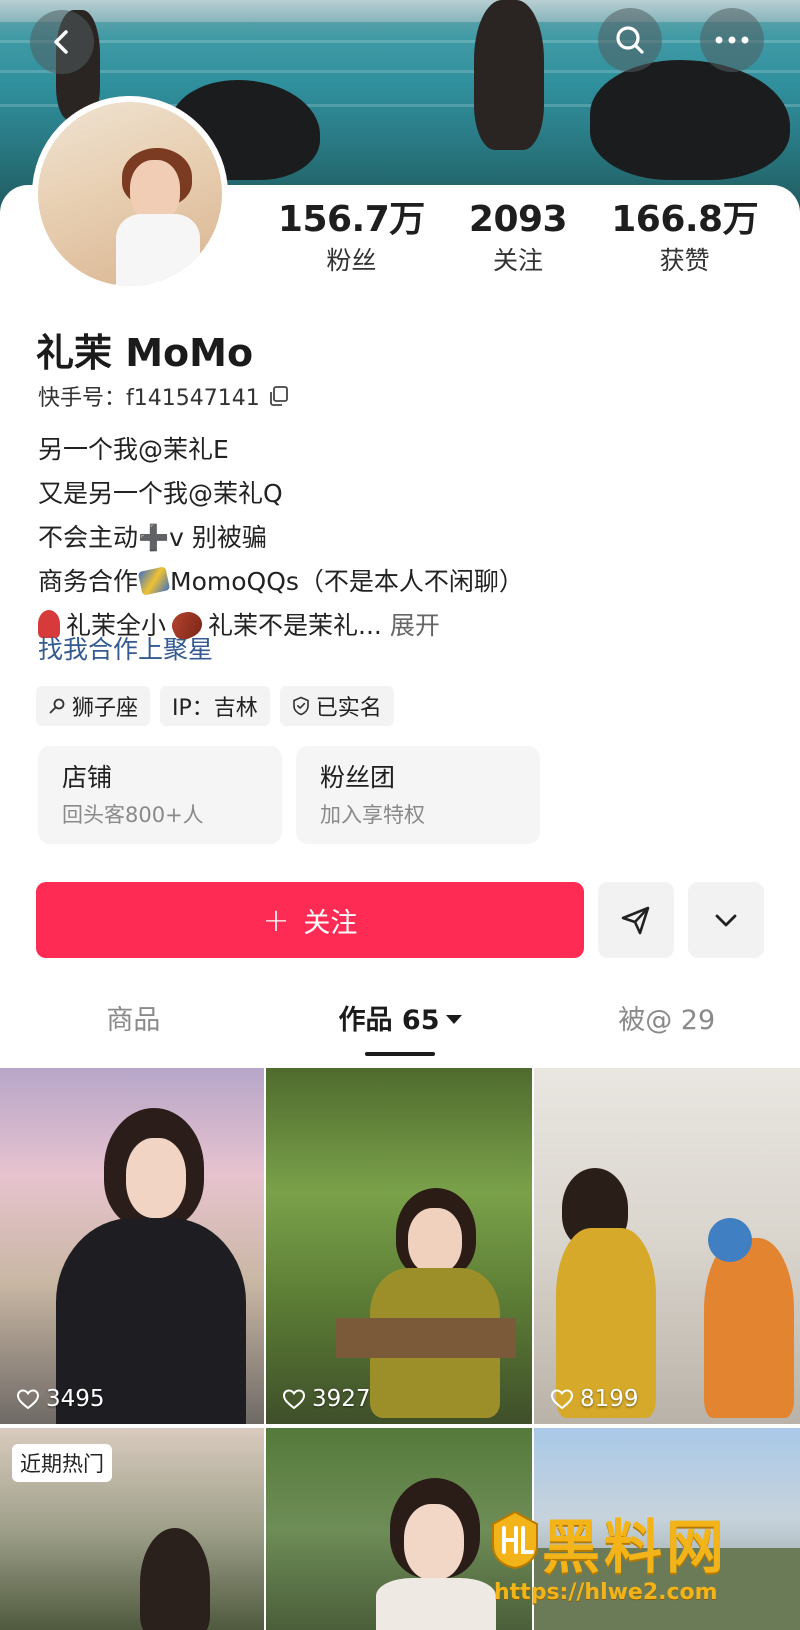 The height and width of the screenshot is (1630, 800). What do you see at coordinates (330, 923) in the screenshot?
I see `follow-label: 关注` at bounding box center [330, 923].